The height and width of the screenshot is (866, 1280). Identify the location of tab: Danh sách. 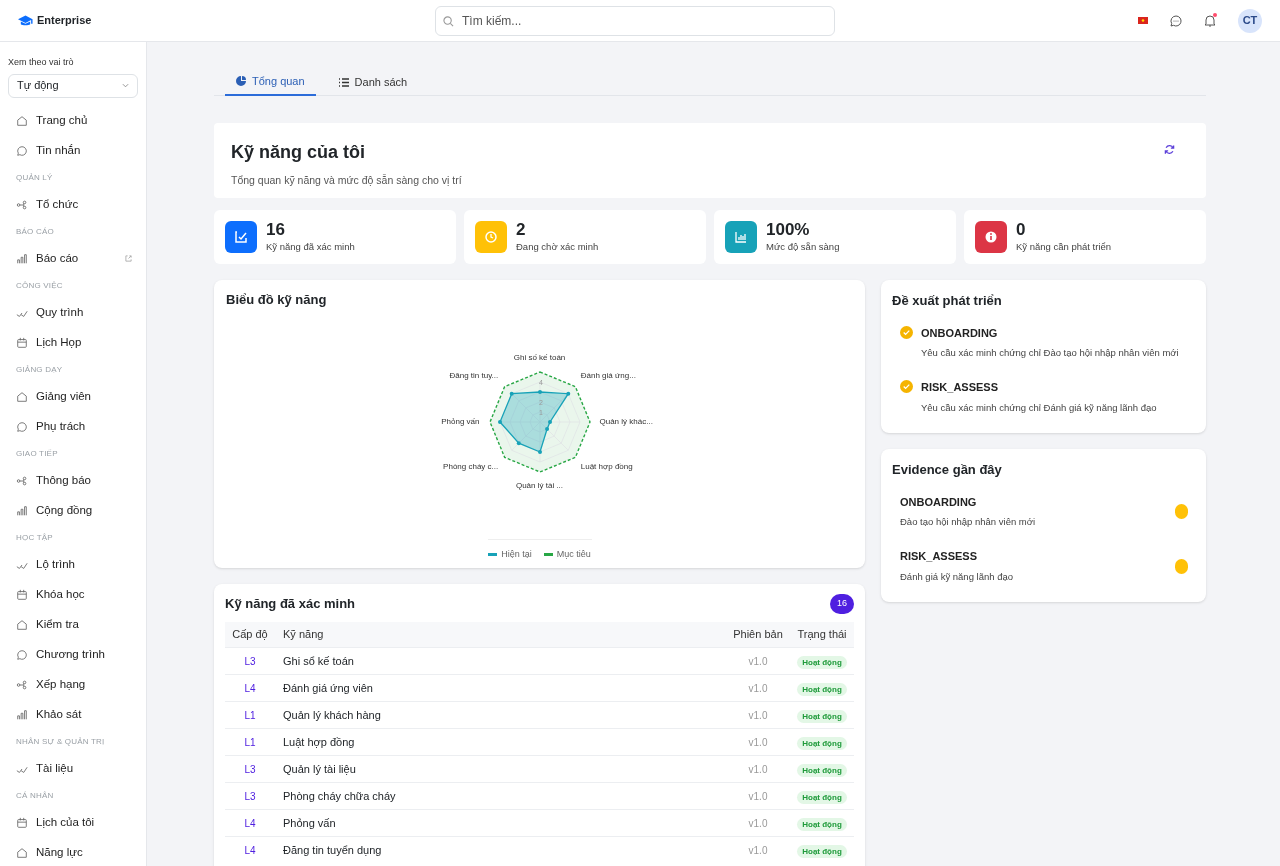
(373, 82).